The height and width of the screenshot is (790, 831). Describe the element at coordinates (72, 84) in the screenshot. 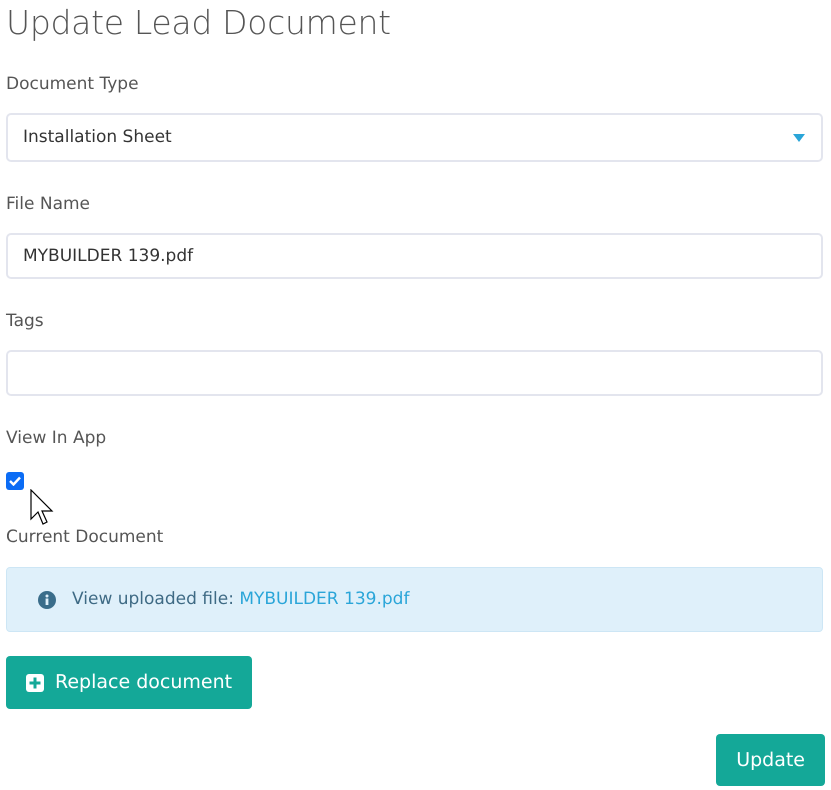

I see `field-label: Document Type` at that location.